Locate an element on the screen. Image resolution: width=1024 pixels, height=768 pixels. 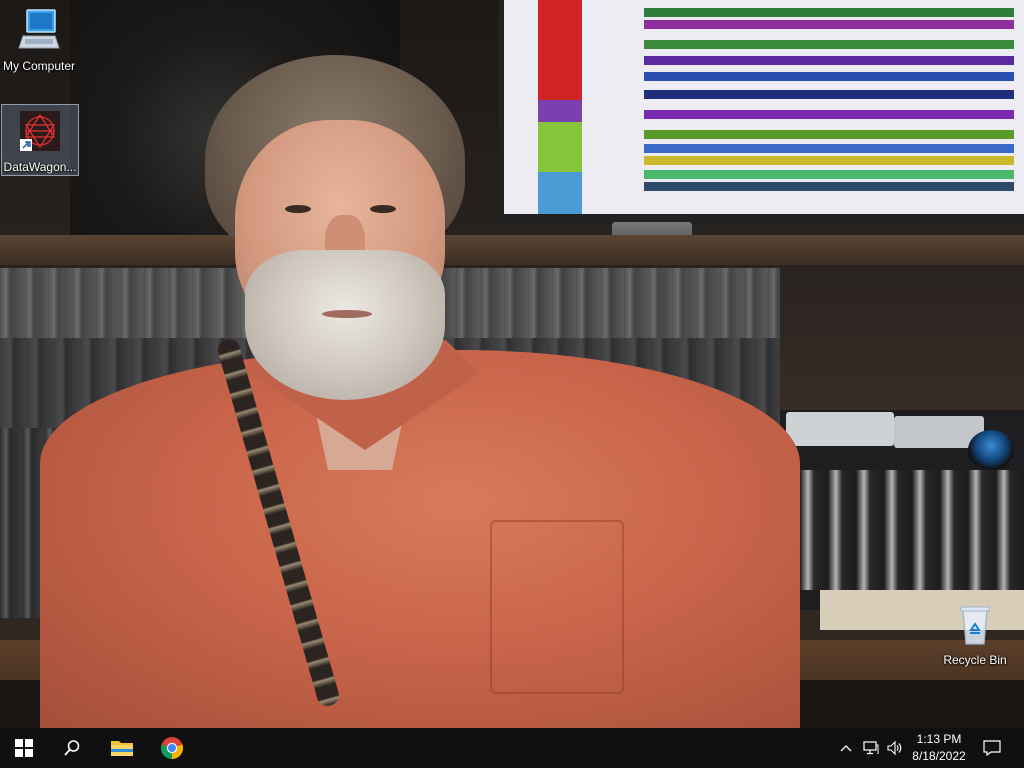
recycle-bin-icon is located at coordinates (975, 625).